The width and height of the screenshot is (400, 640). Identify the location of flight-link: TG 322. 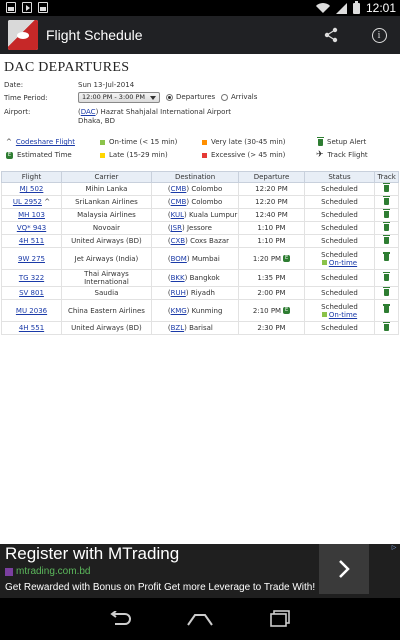
(31, 278).